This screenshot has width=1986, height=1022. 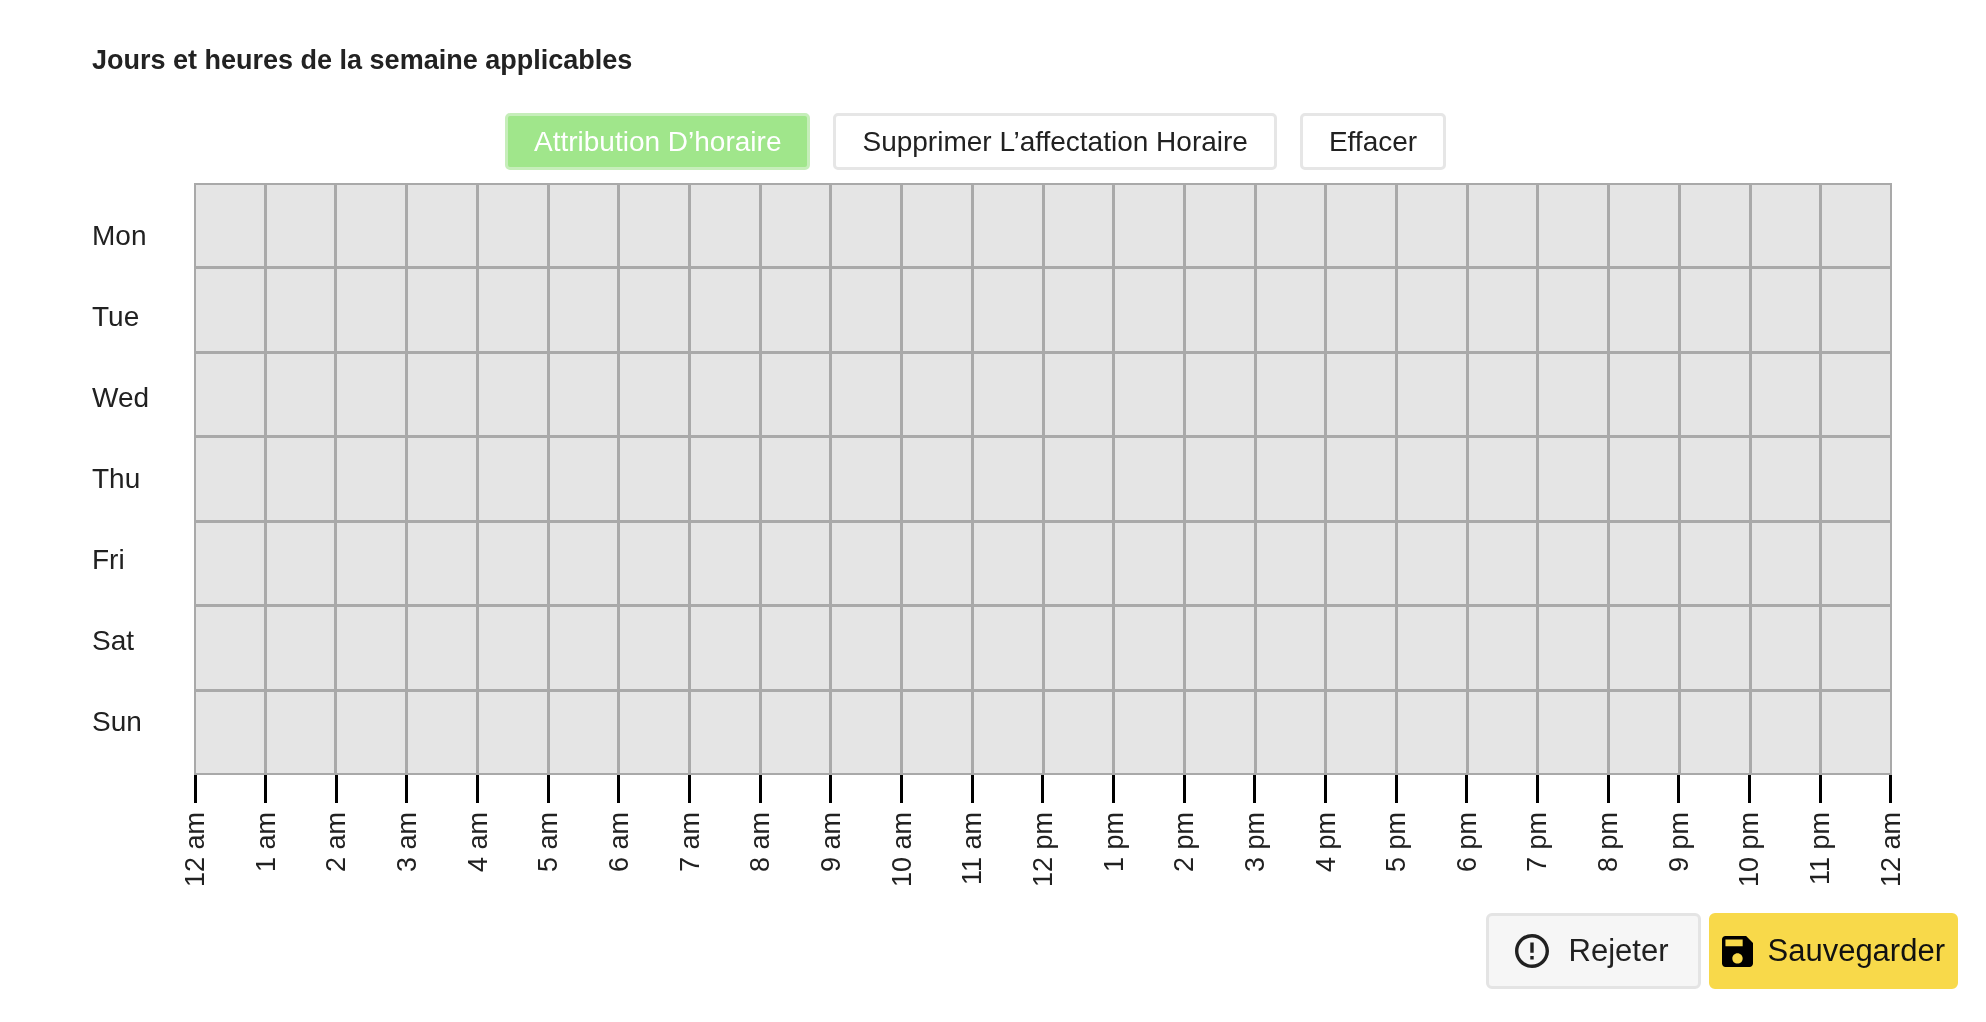 What do you see at coordinates (1593, 951) in the screenshot?
I see `reject-button: Rejeter` at bounding box center [1593, 951].